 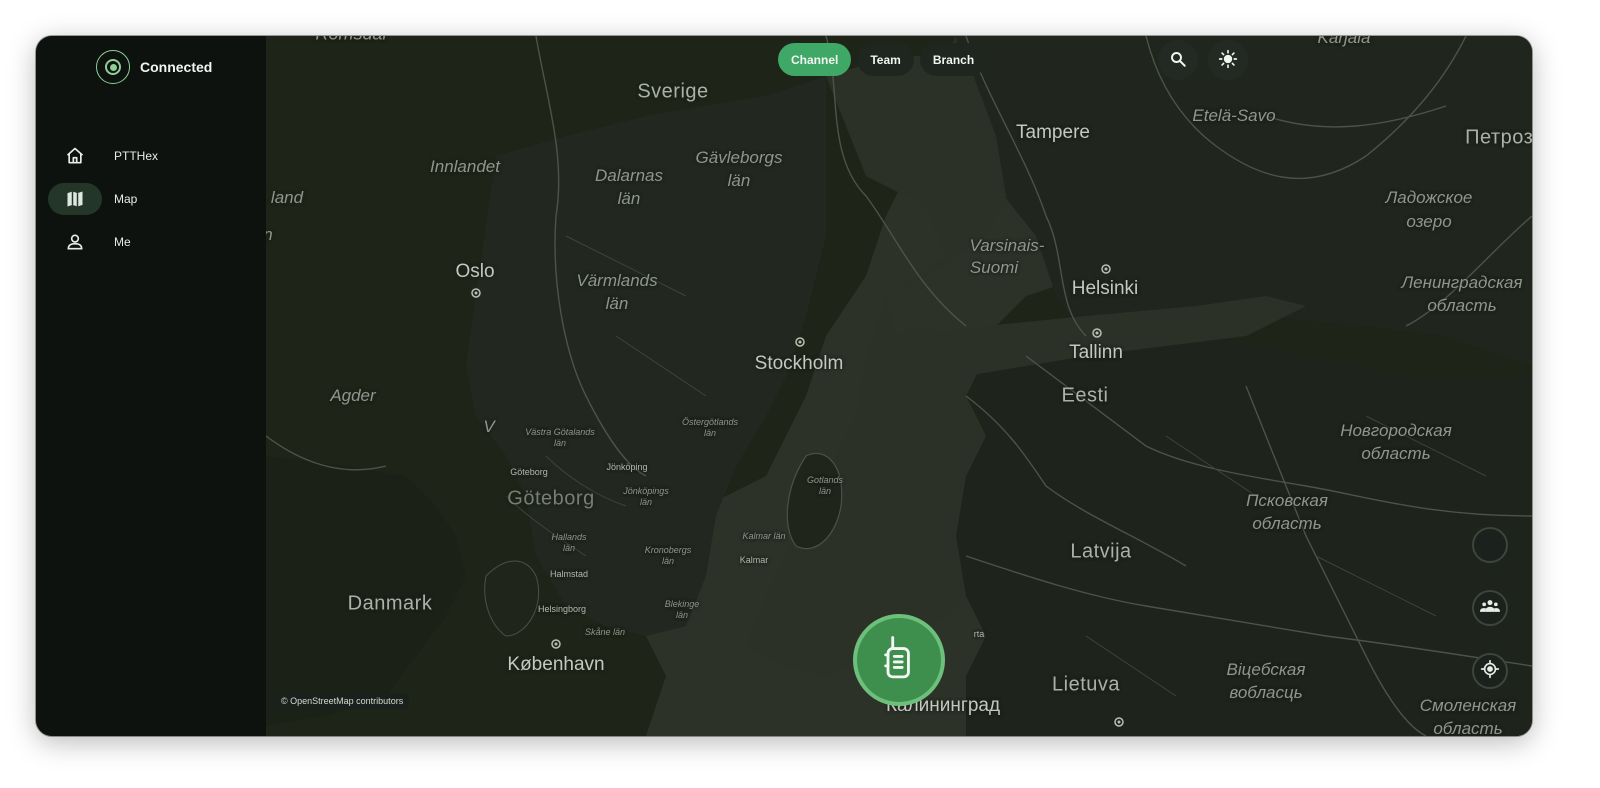 What do you see at coordinates (136, 156) in the screenshot?
I see `sidebar-item-label: PTTHex` at bounding box center [136, 156].